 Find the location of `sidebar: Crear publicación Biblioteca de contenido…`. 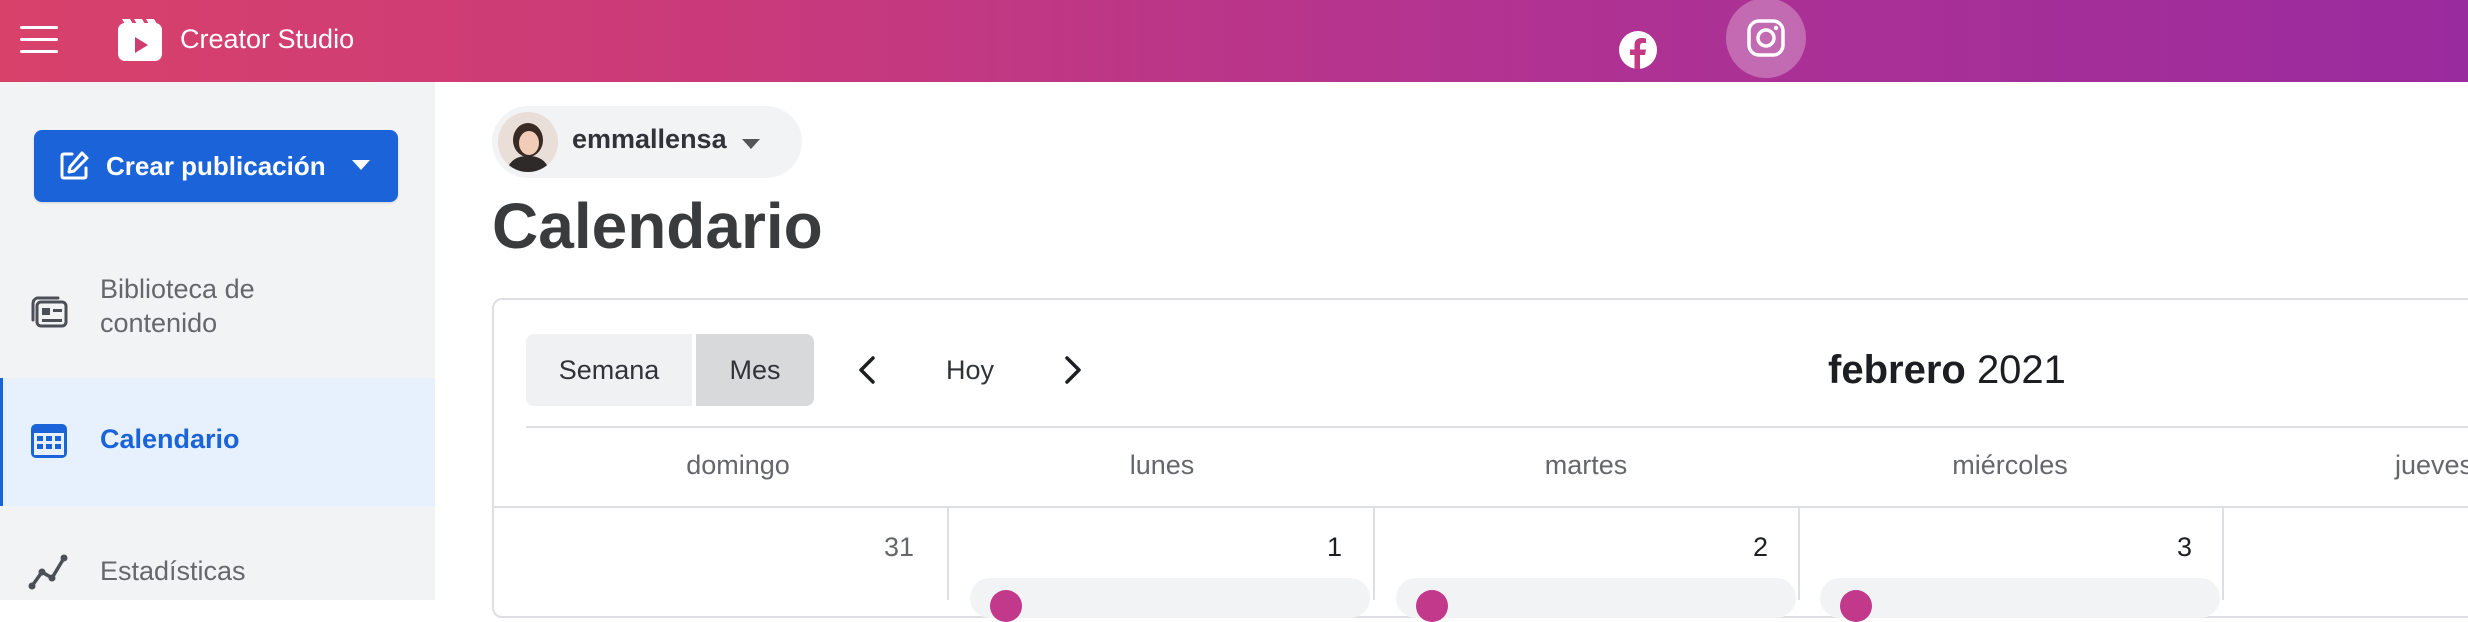

sidebar: Crear publicación Biblioteca de contenido… is located at coordinates (217, 341).